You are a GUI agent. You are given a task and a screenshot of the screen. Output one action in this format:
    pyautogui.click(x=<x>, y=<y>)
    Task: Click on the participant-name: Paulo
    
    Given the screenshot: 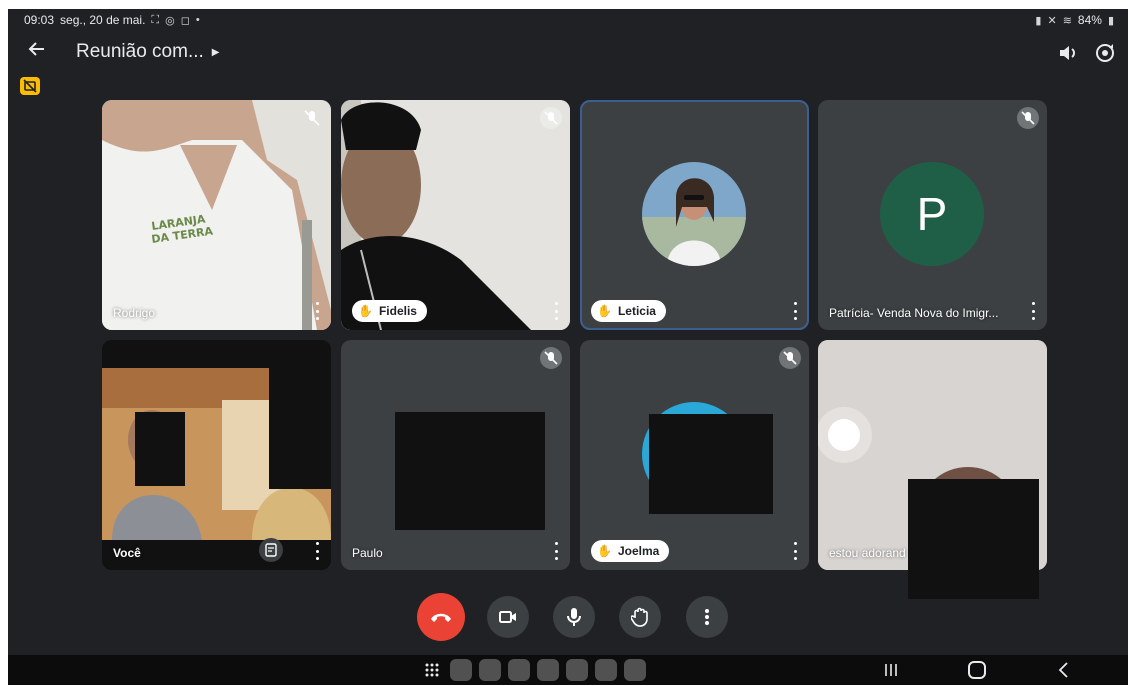 What is the action you would take?
    pyautogui.click(x=367, y=553)
    